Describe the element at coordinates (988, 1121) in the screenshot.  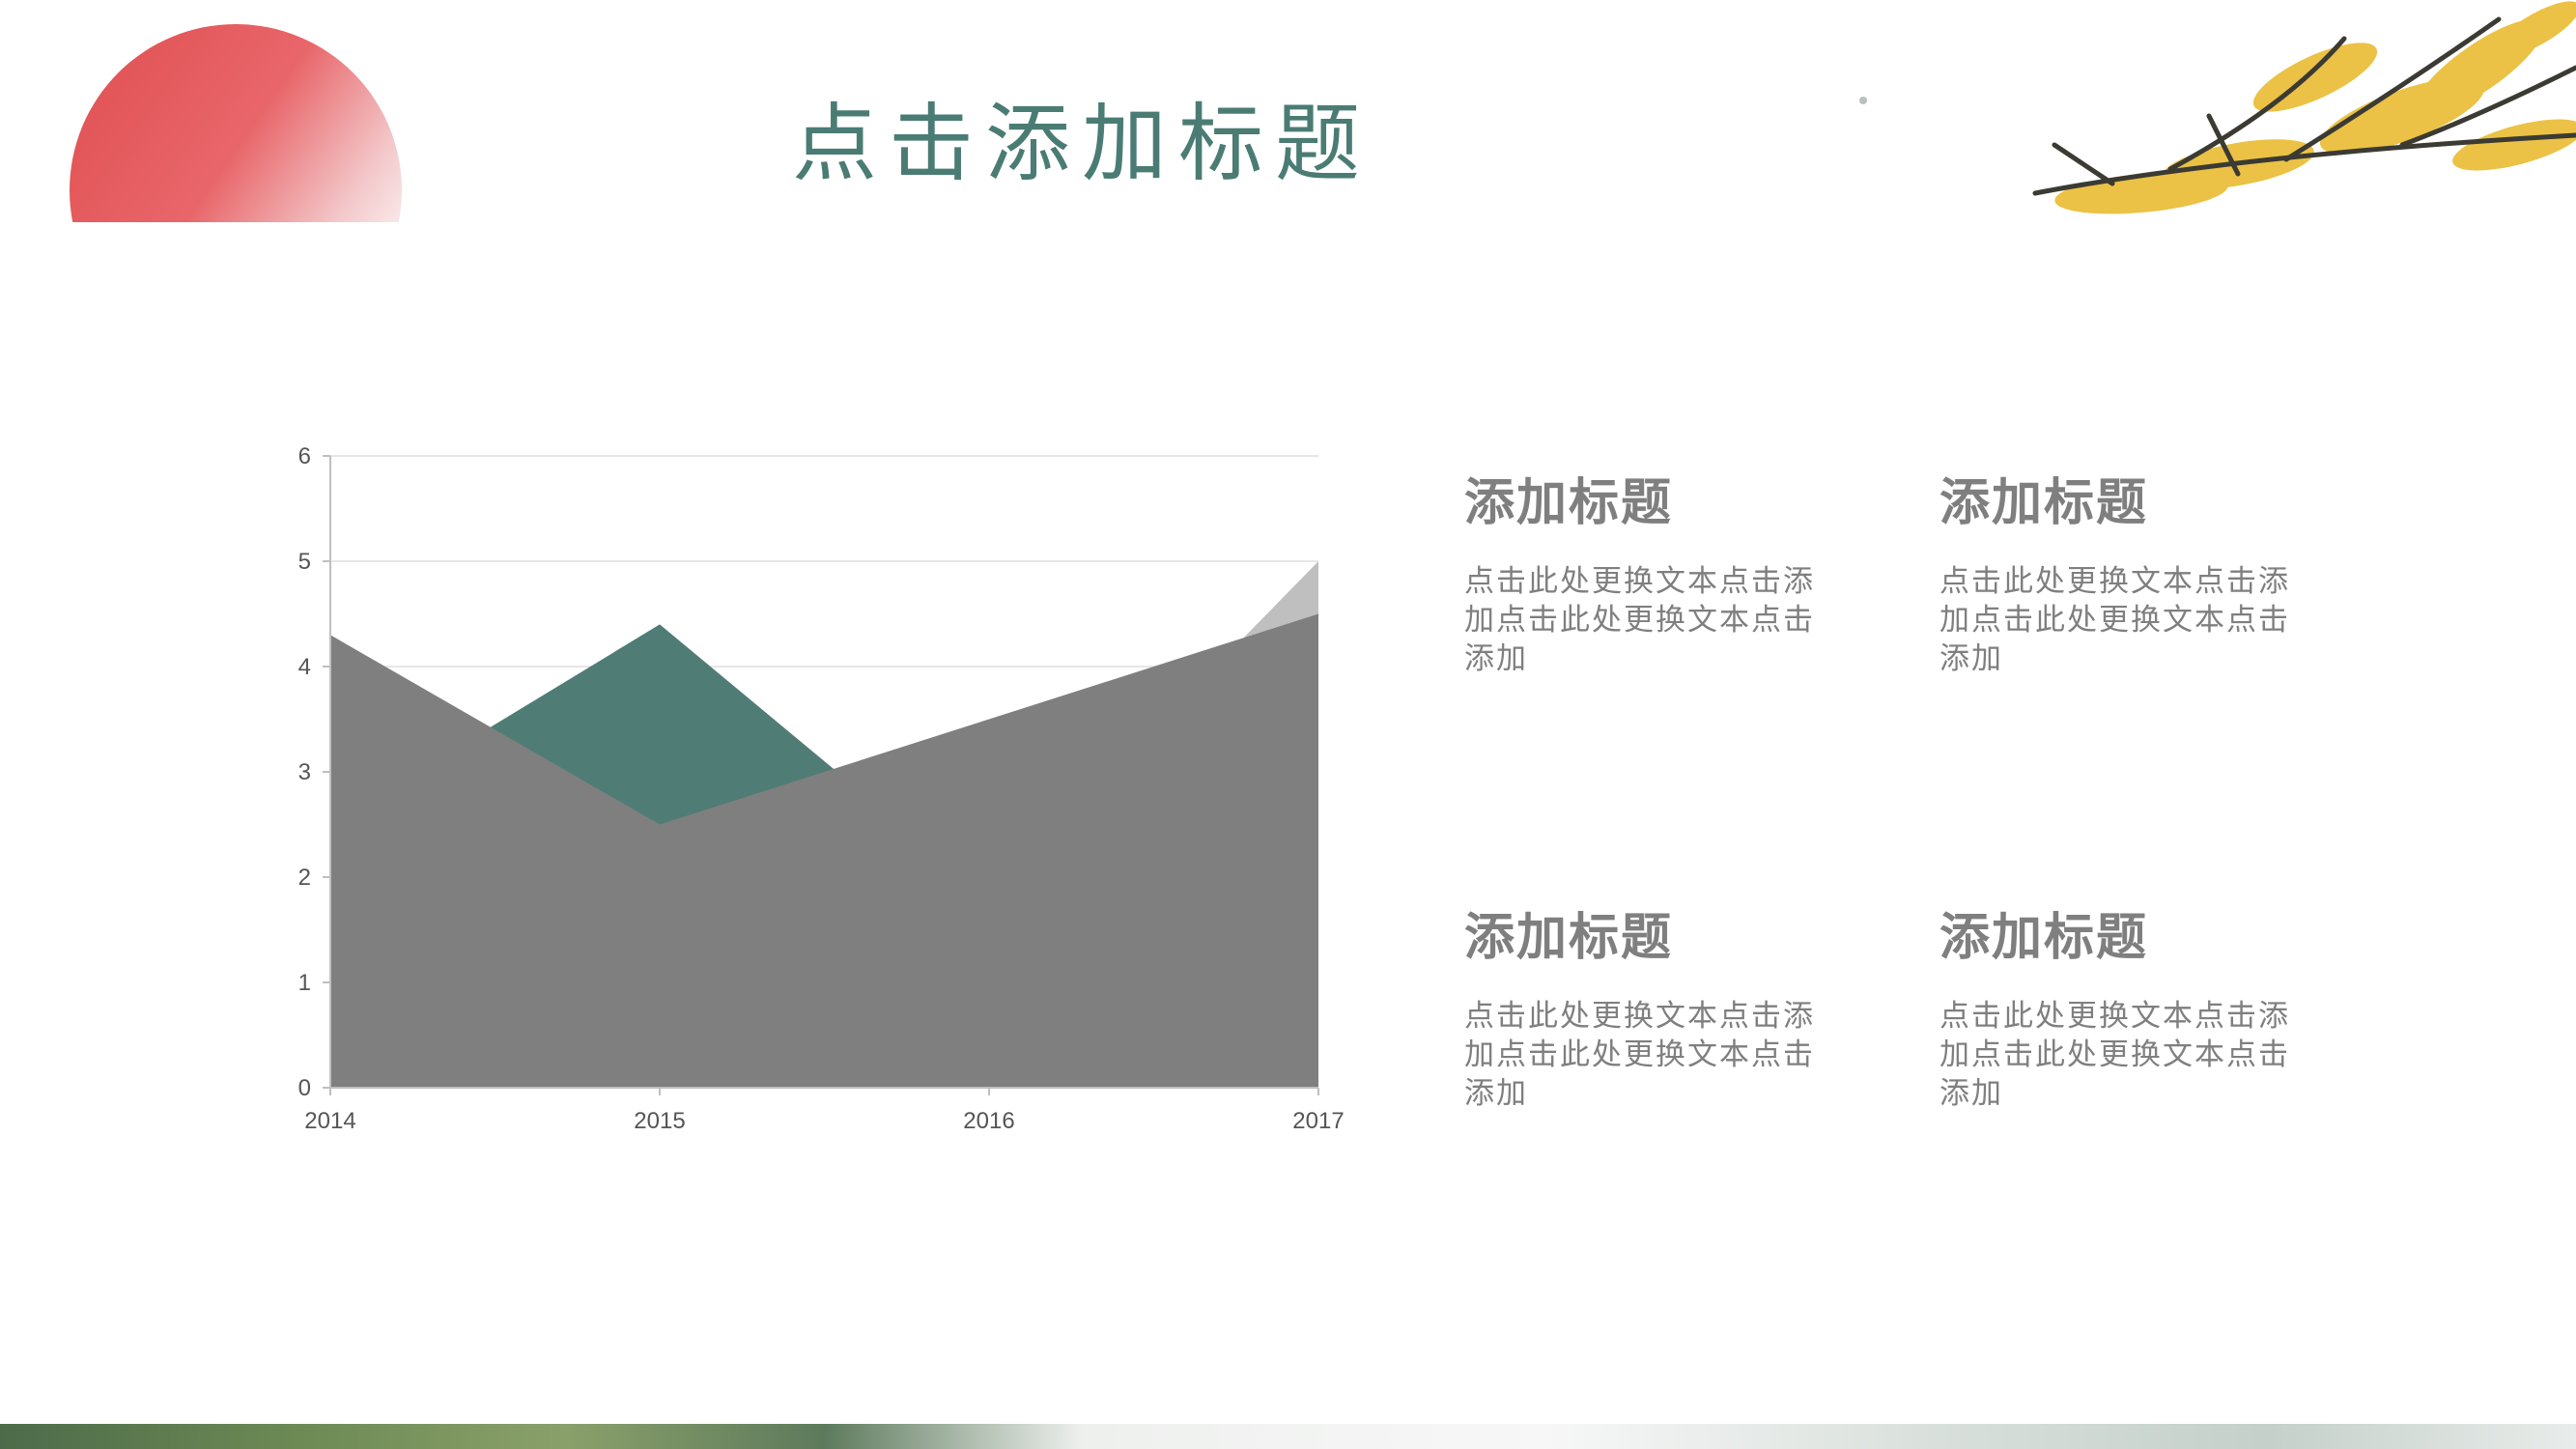
I see `x-tick-label: 2016` at that location.